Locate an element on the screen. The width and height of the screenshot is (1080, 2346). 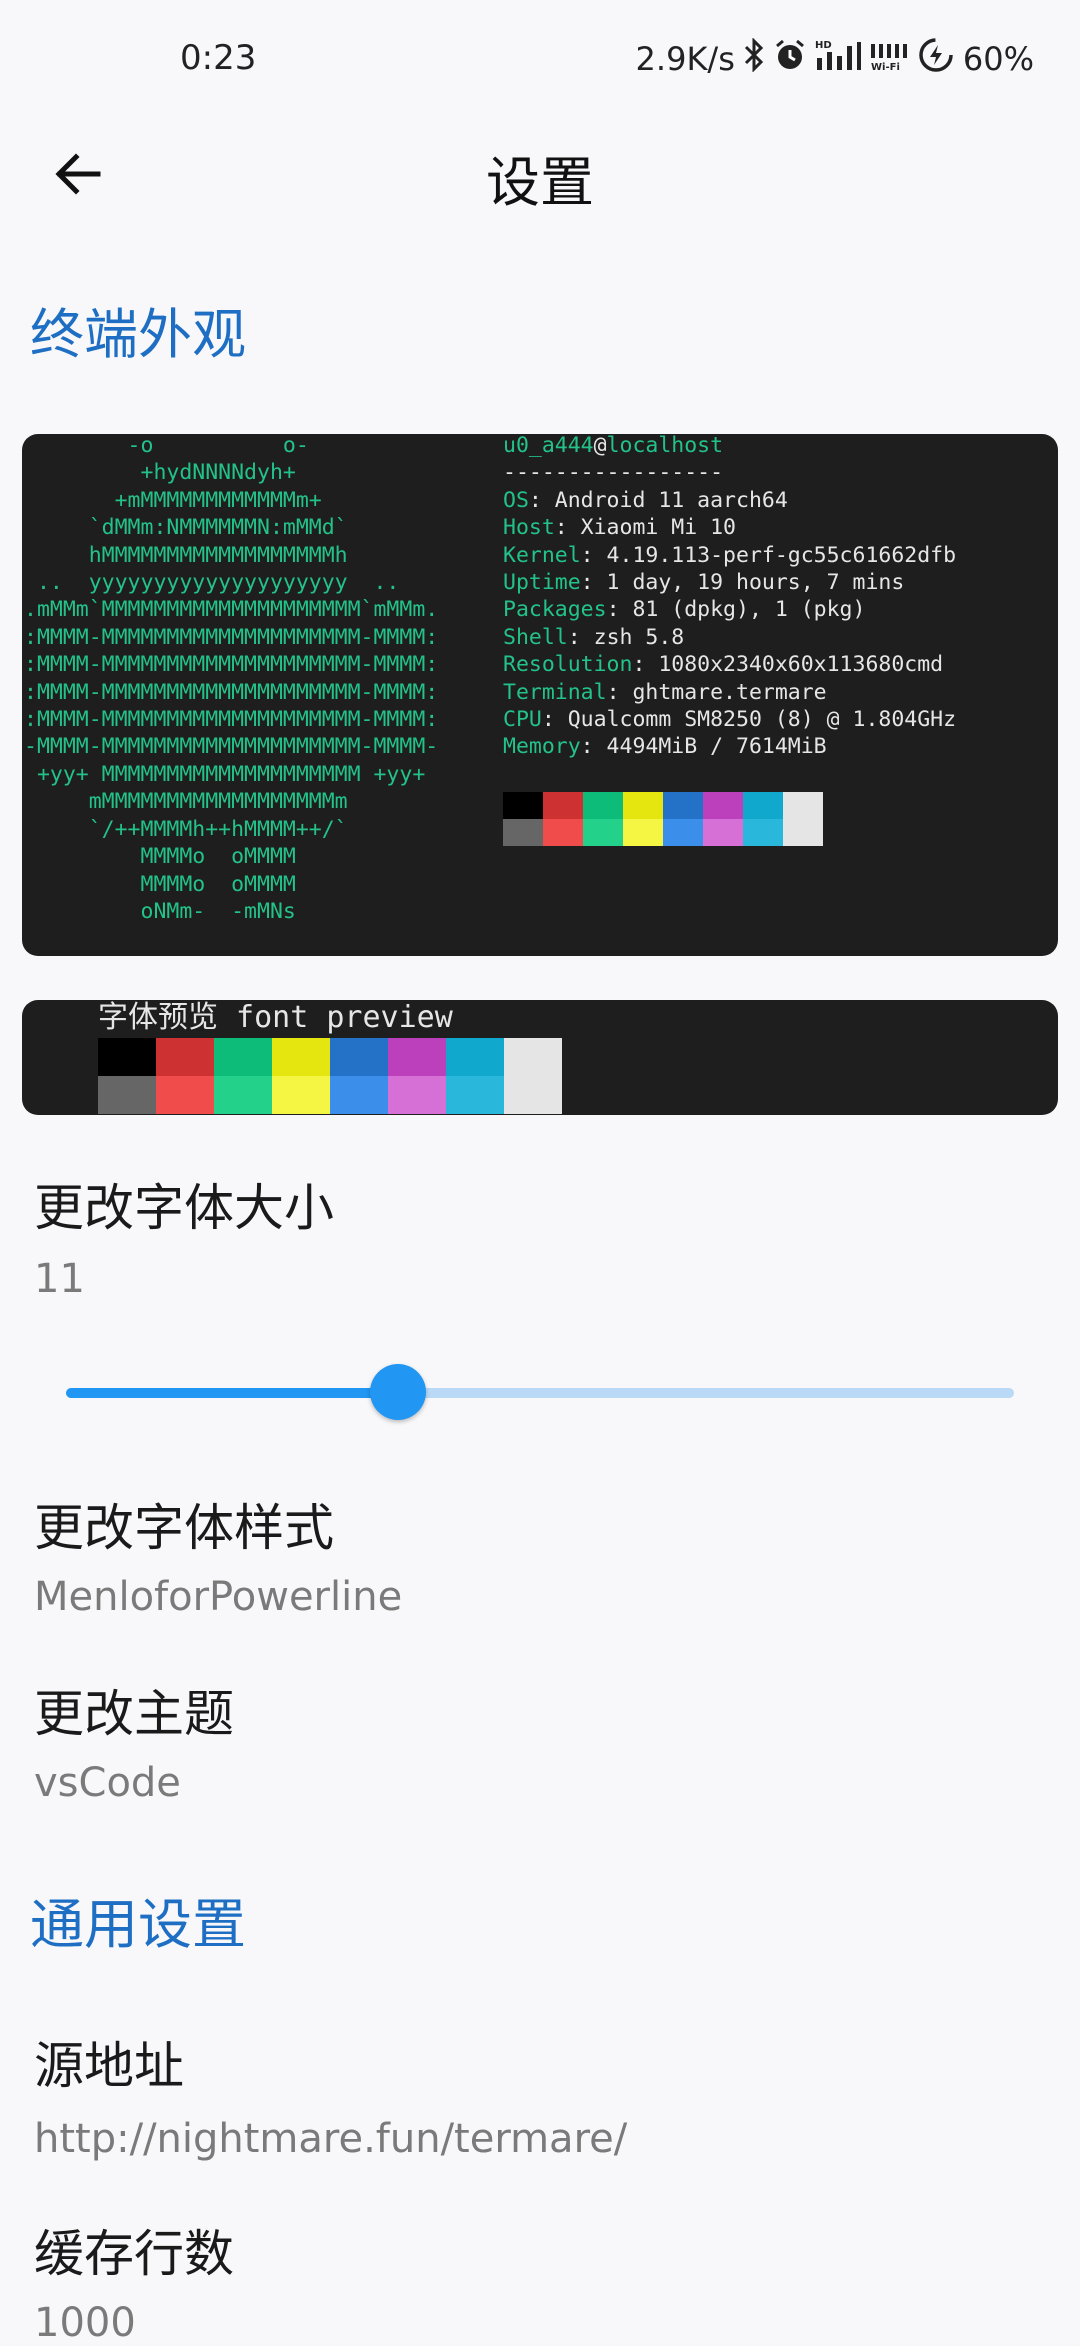
ascii-logo-line: `dMMm:NMMMMMMN:mMMd` is located at coordinates (186, 528).